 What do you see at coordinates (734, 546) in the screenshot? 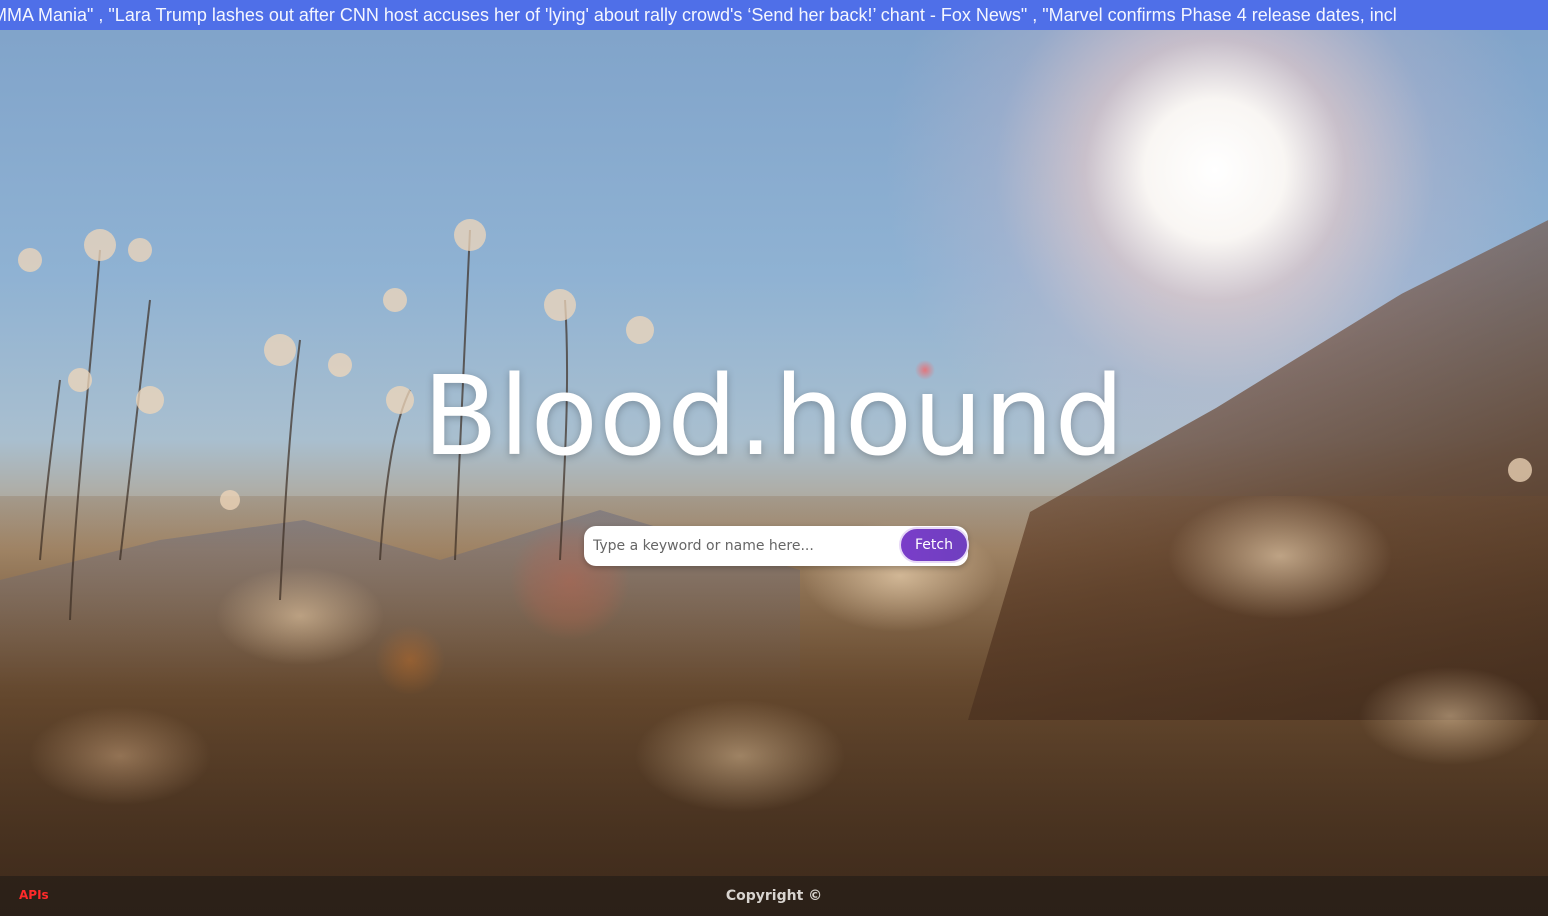
I see `search-input` at bounding box center [734, 546].